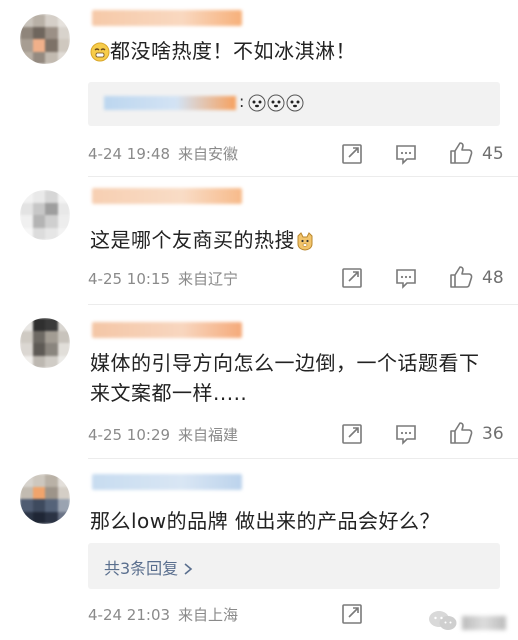  I want to click on watermark-text-blur, so click(484, 623).